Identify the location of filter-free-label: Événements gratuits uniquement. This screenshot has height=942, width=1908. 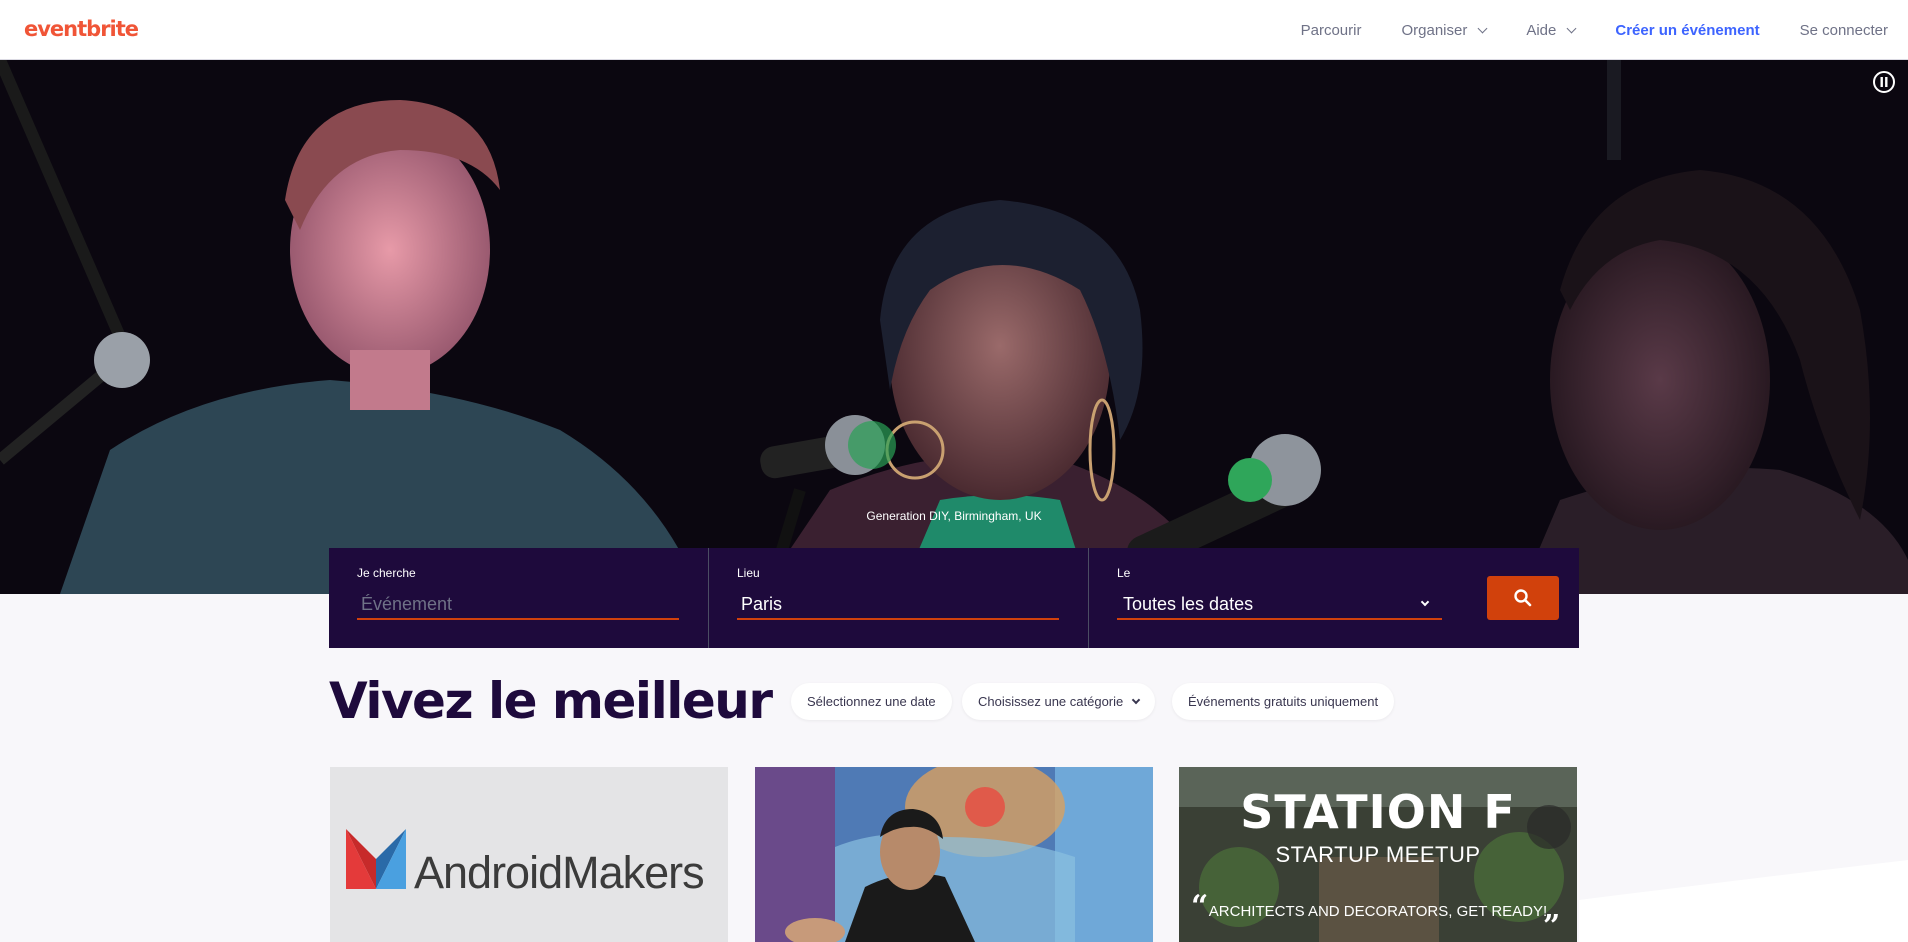
(1283, 701).